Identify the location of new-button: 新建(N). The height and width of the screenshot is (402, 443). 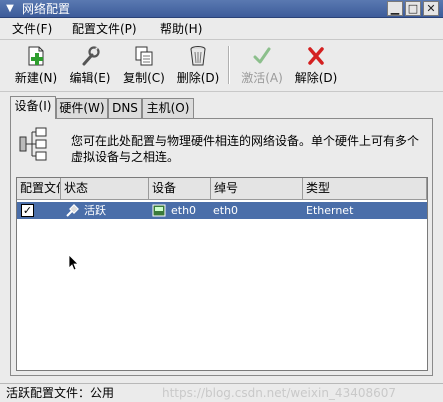
(36, 65).